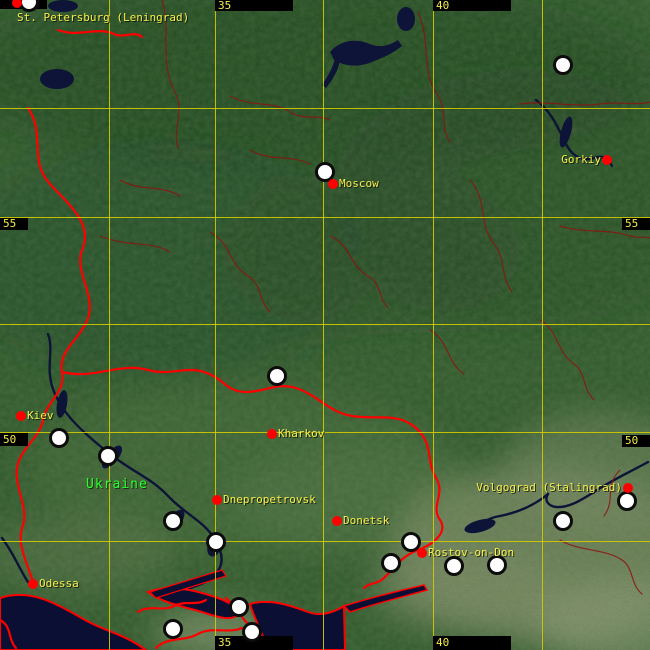 This screenshot has height=650, width=650. What do you see at coordinates (301, 433) in the screenshot?
I see `city-label: Kharkov` at bounding box center [301, 433].